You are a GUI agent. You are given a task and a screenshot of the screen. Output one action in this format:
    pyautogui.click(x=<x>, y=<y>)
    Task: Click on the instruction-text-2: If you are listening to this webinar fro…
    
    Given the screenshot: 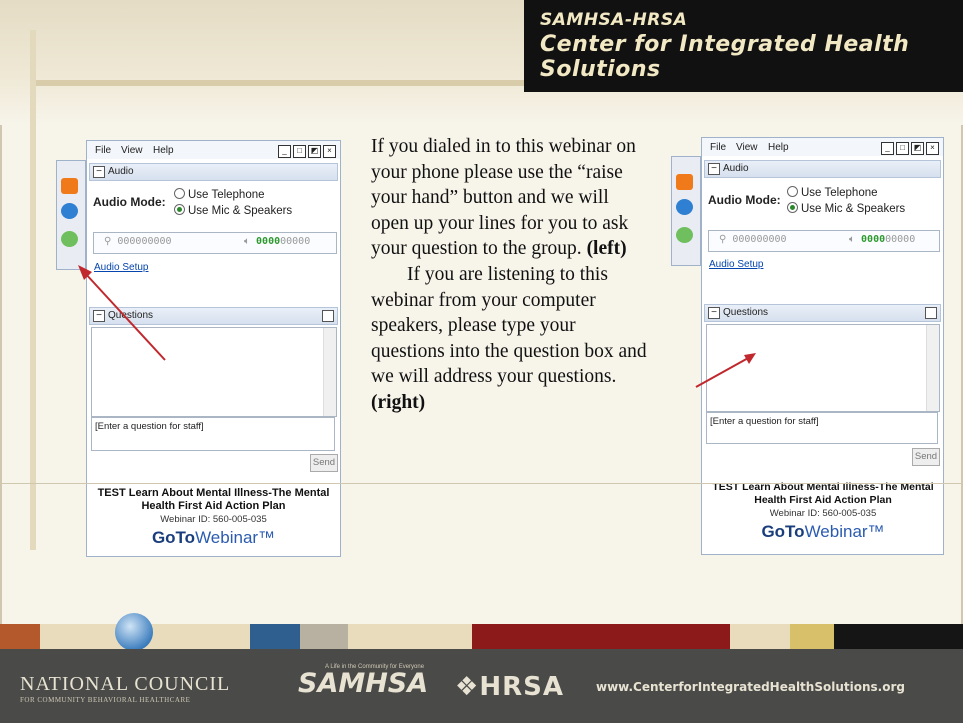 What is the action you would take?
    pyautogui.click(x=509, y=325)
    